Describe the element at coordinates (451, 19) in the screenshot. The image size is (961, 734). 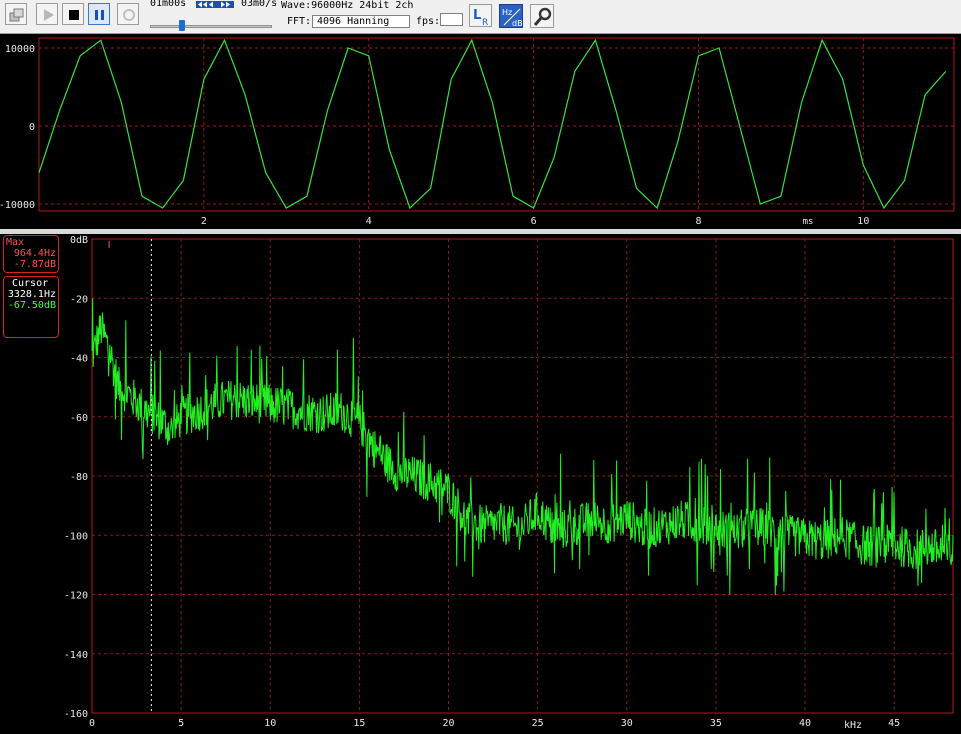
I see `fps-field` at that location.